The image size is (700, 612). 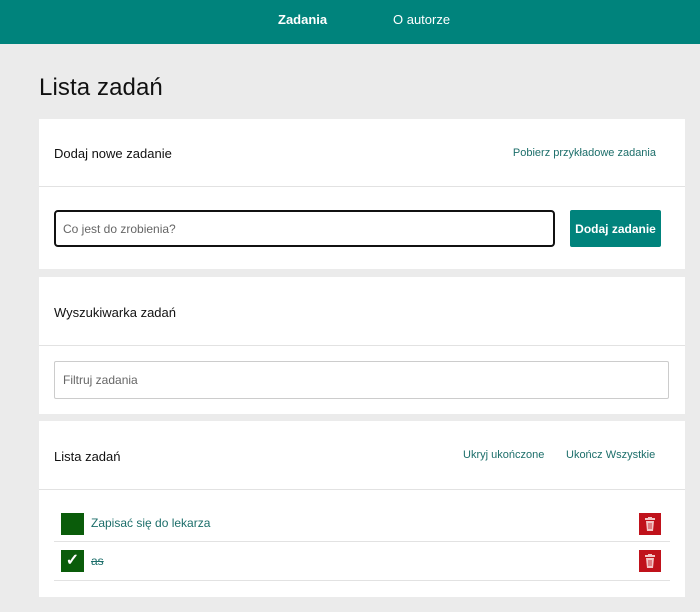 I want to click on complete-all-link: Ukończ Wszystkie, so click(x=610, y=455).